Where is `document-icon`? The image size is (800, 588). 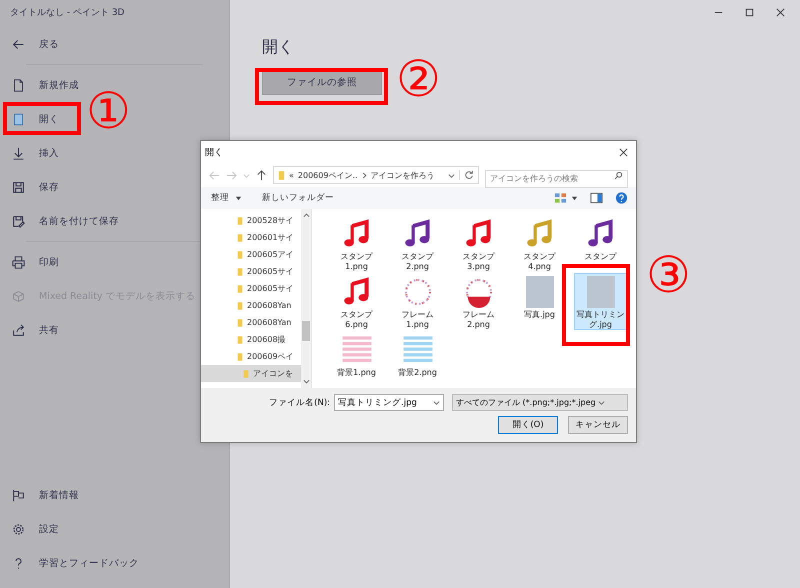
document-icon is located at coordinates (18, 85).